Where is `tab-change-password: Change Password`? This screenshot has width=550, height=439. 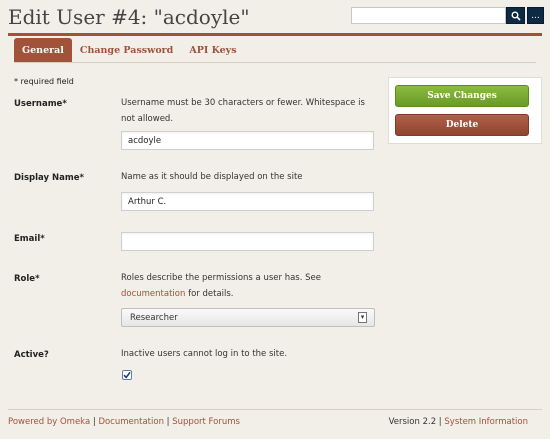 tab-change-password: Change Password is located at coordinates (126, 50).